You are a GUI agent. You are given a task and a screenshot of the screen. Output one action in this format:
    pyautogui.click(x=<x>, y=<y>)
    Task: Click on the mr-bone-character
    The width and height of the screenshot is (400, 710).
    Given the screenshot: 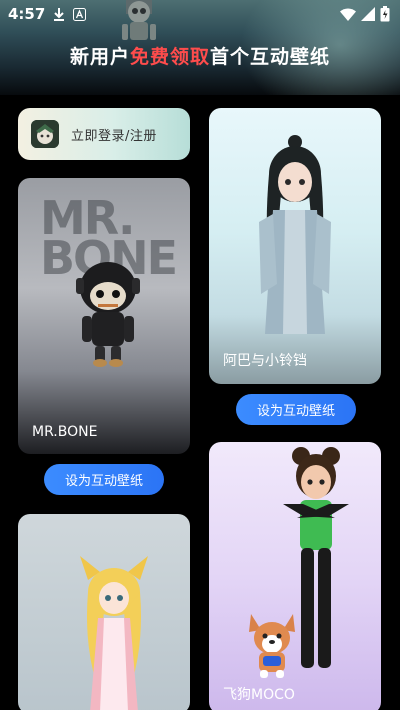 What is the action you would take?
    pyautogui.click(x=108, y=314)
    